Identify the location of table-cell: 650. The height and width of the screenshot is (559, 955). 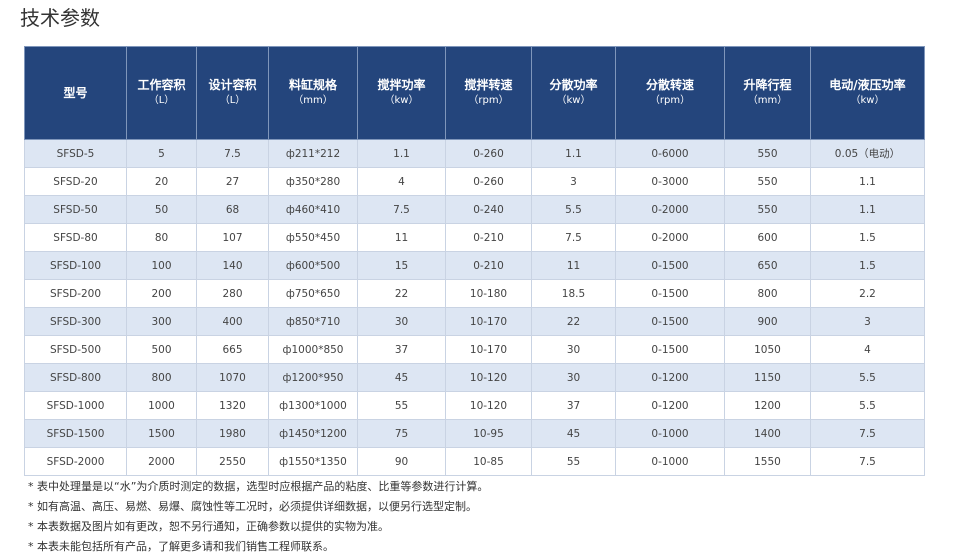
(767, 265).